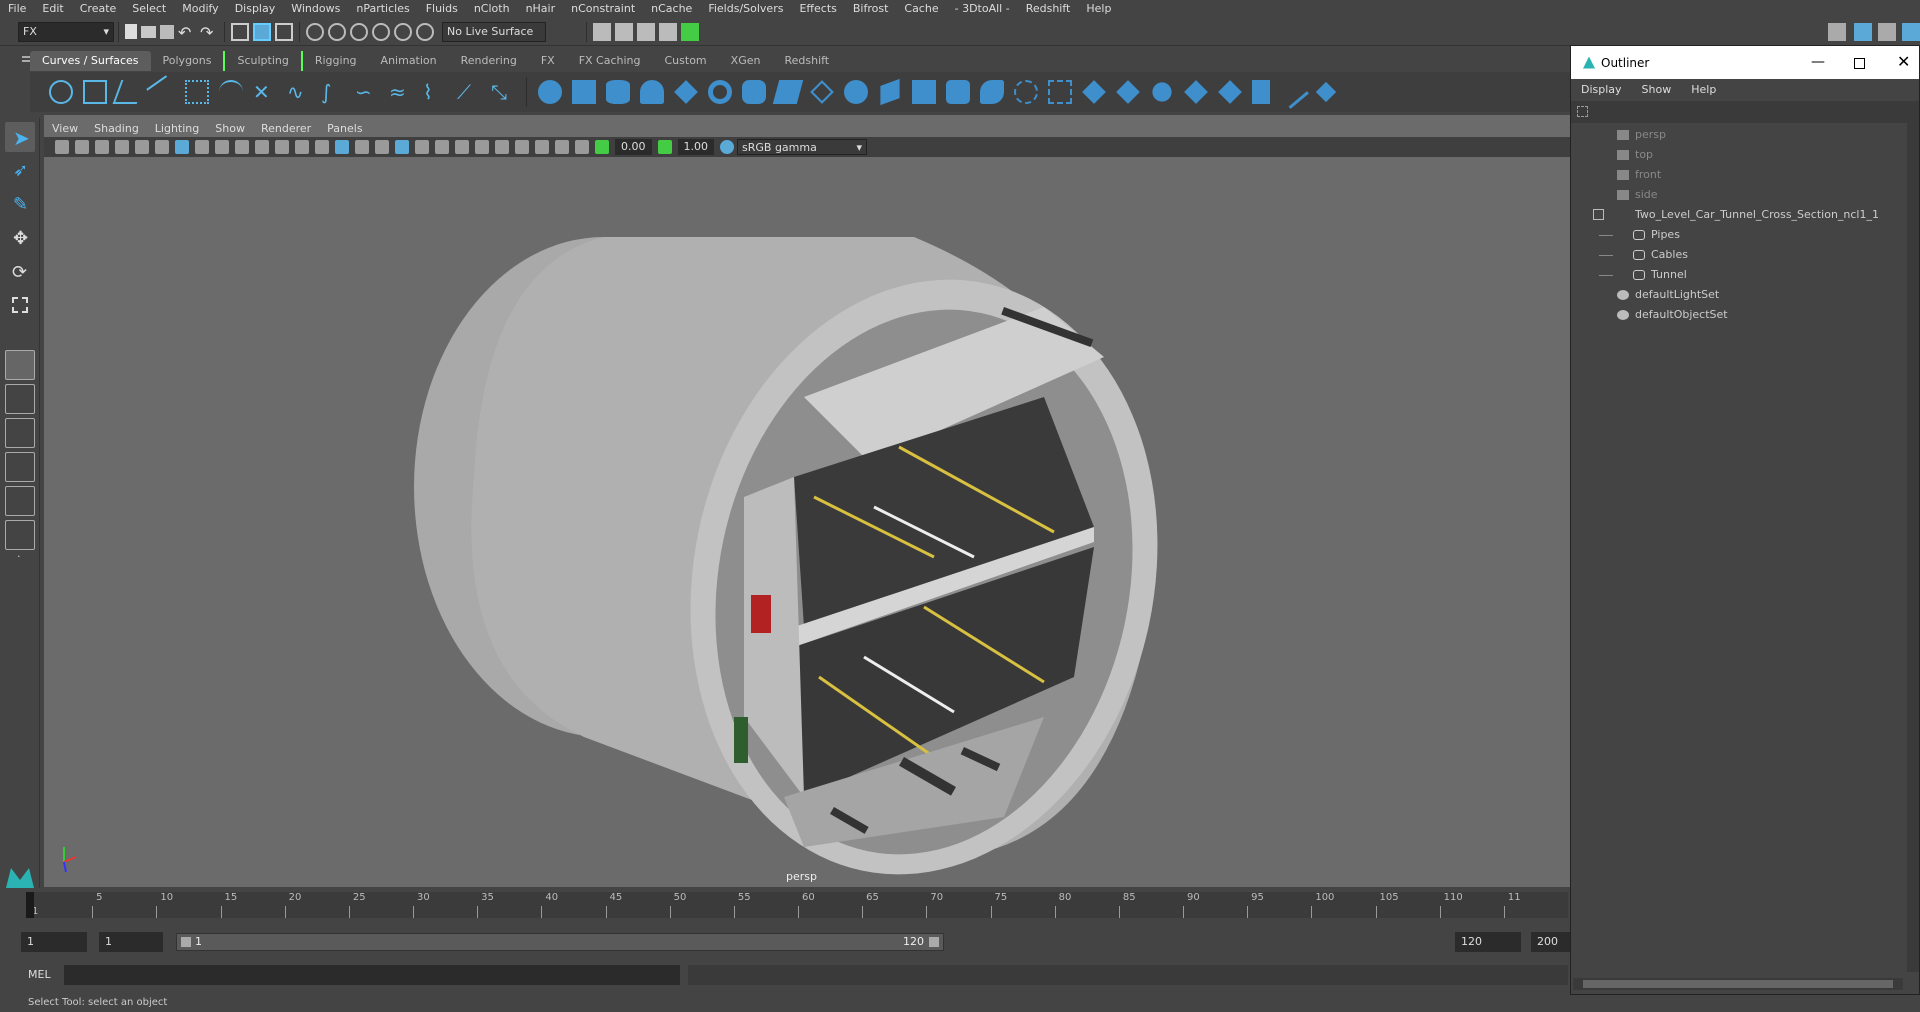 Image resolution: width=1920 pixels, height=1012 pixels. Describe the element at coordinates (362, 147) in the screenshot. I see `wireframe-on-shaded-icon` at that location.